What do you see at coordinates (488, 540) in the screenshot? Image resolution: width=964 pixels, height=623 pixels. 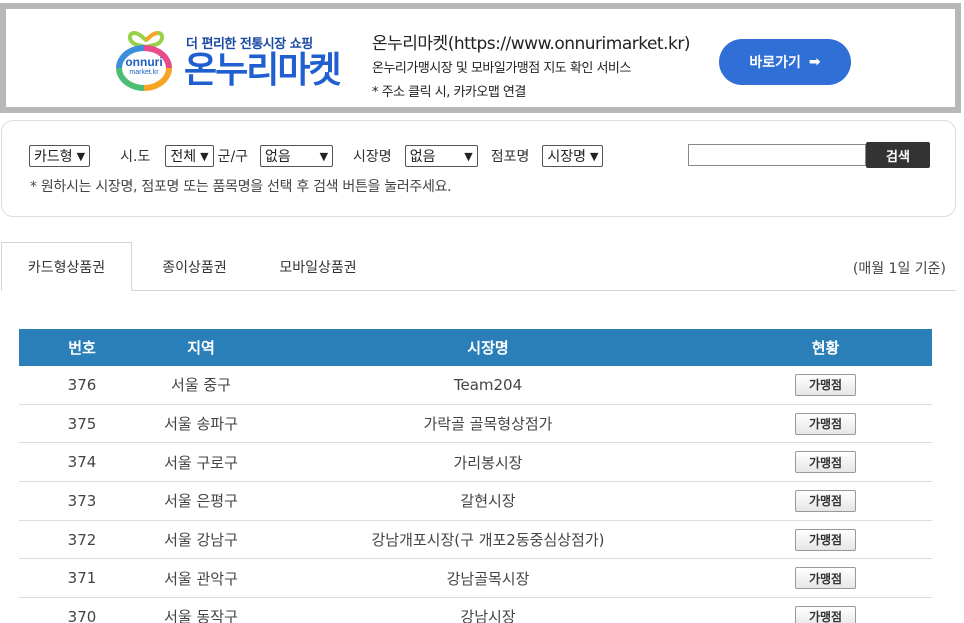 I see `row-market: 강남개포시장(구 개포2동중심상점가)` at bounding box center [488, 540].